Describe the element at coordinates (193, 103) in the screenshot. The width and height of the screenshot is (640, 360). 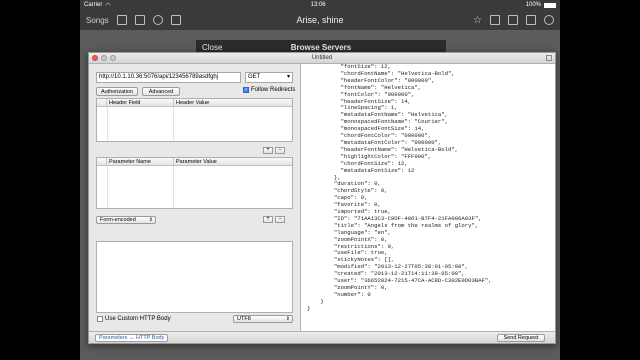
I see `header-value-column: Header Value` at that location.